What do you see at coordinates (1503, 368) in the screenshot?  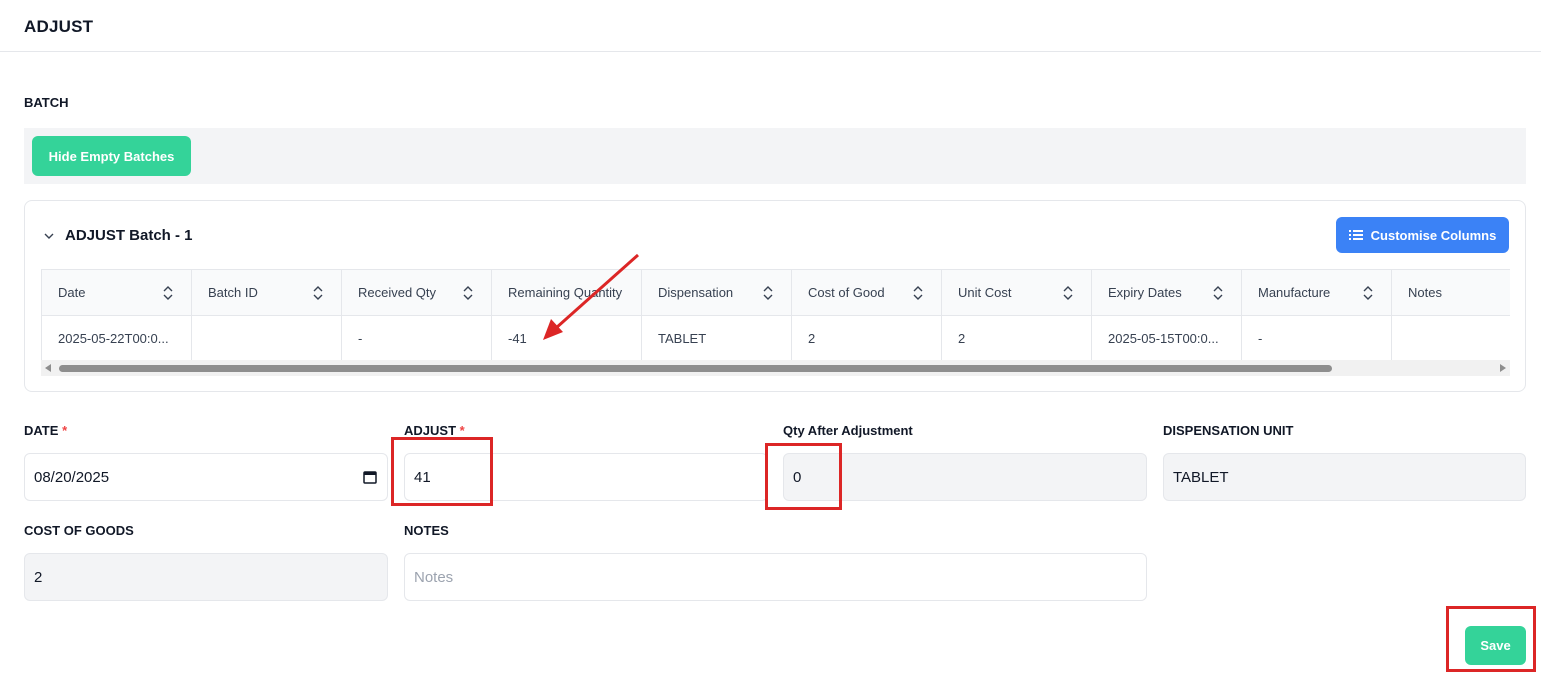 I see `scroll-right-icon` at bounding box center [1503, 368].